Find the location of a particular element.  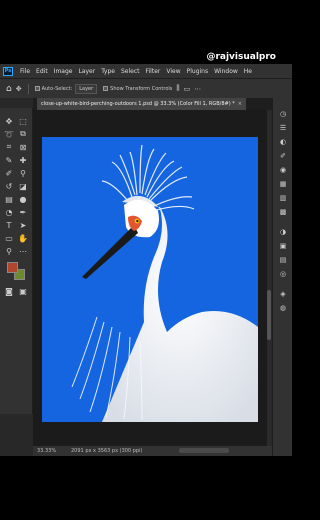

menu-plugins: Plugins is located at coordinates (198, 71).